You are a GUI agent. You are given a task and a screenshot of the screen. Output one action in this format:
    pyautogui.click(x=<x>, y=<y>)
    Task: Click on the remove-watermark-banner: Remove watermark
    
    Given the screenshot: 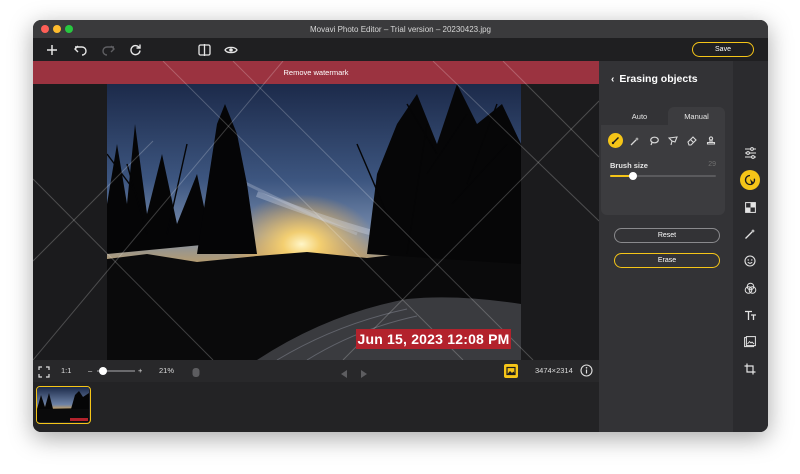 What is the action you would take?
    pyautogui.click(x=316, y=72)
    